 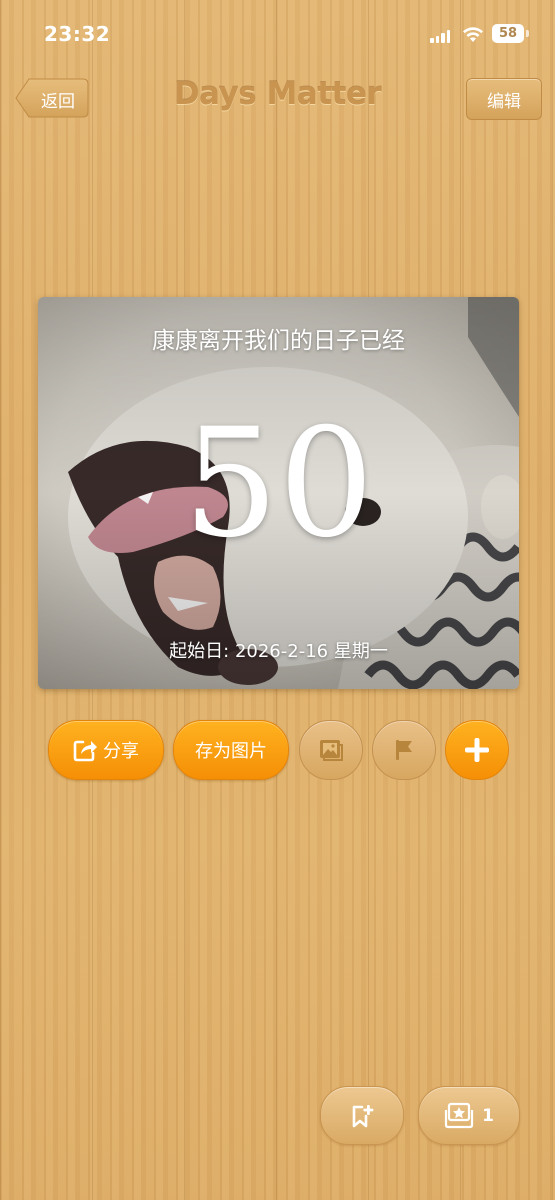 I want to click on flag-button, so click(x=404, y=750).